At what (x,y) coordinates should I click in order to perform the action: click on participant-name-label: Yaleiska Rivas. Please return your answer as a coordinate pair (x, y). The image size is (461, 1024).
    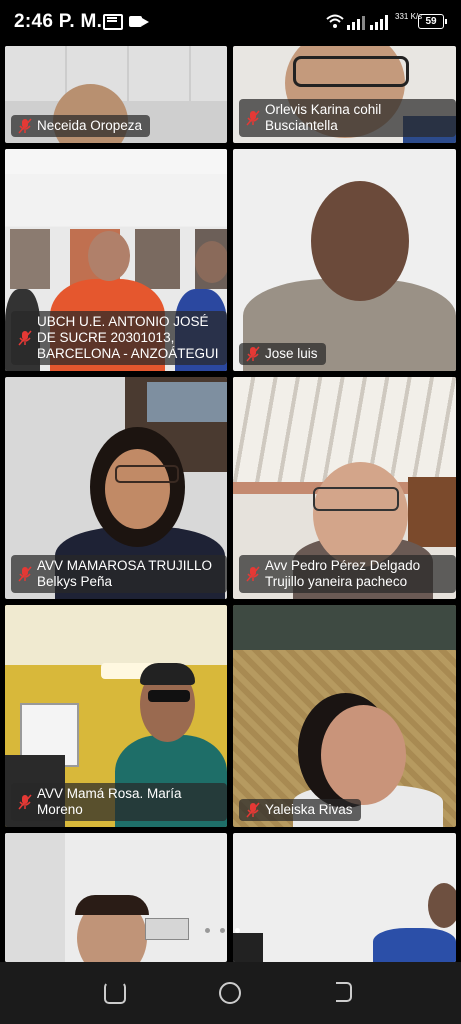
    Looking at the image, I should click on (300, 810).